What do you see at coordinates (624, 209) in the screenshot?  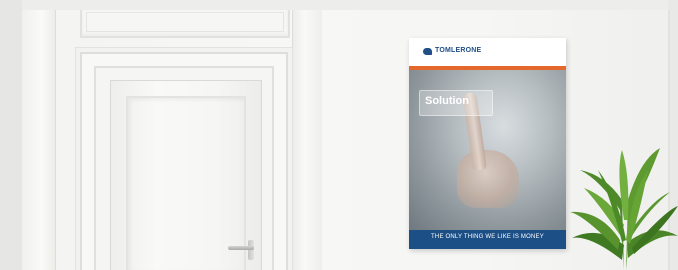 I see `plant-icon` at bounding box center [624, 209].